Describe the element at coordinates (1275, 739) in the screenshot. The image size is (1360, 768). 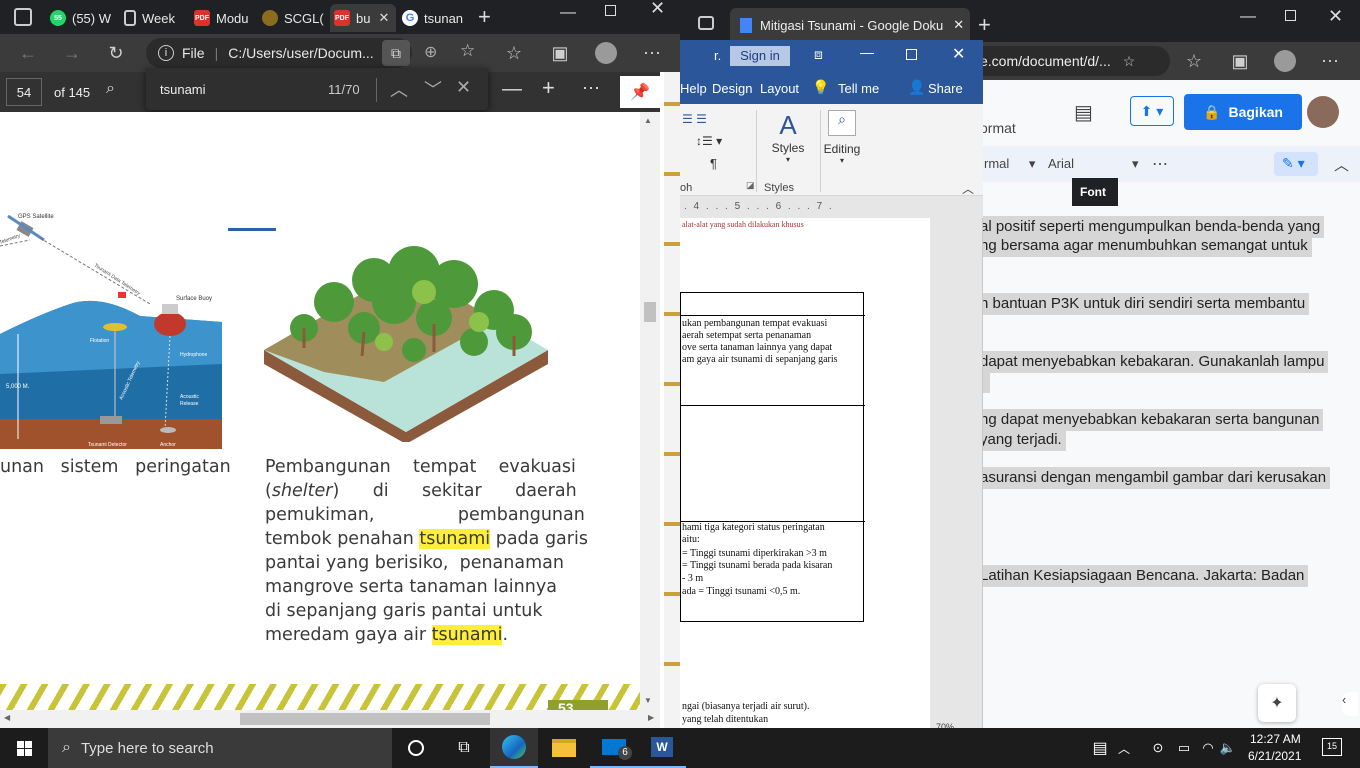
I see `clock-time: 12:27 AM` at that location.